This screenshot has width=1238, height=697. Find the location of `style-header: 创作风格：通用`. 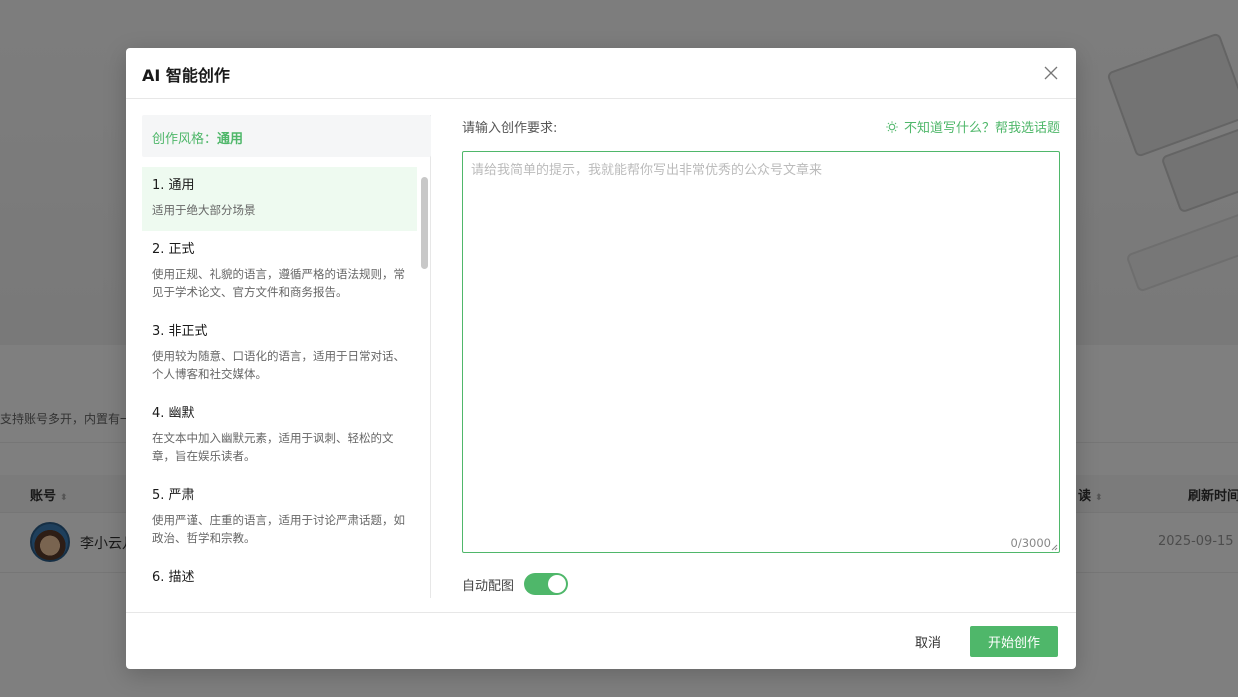

style-header: 创作风格：通用 is located at coordinates (286, 136).